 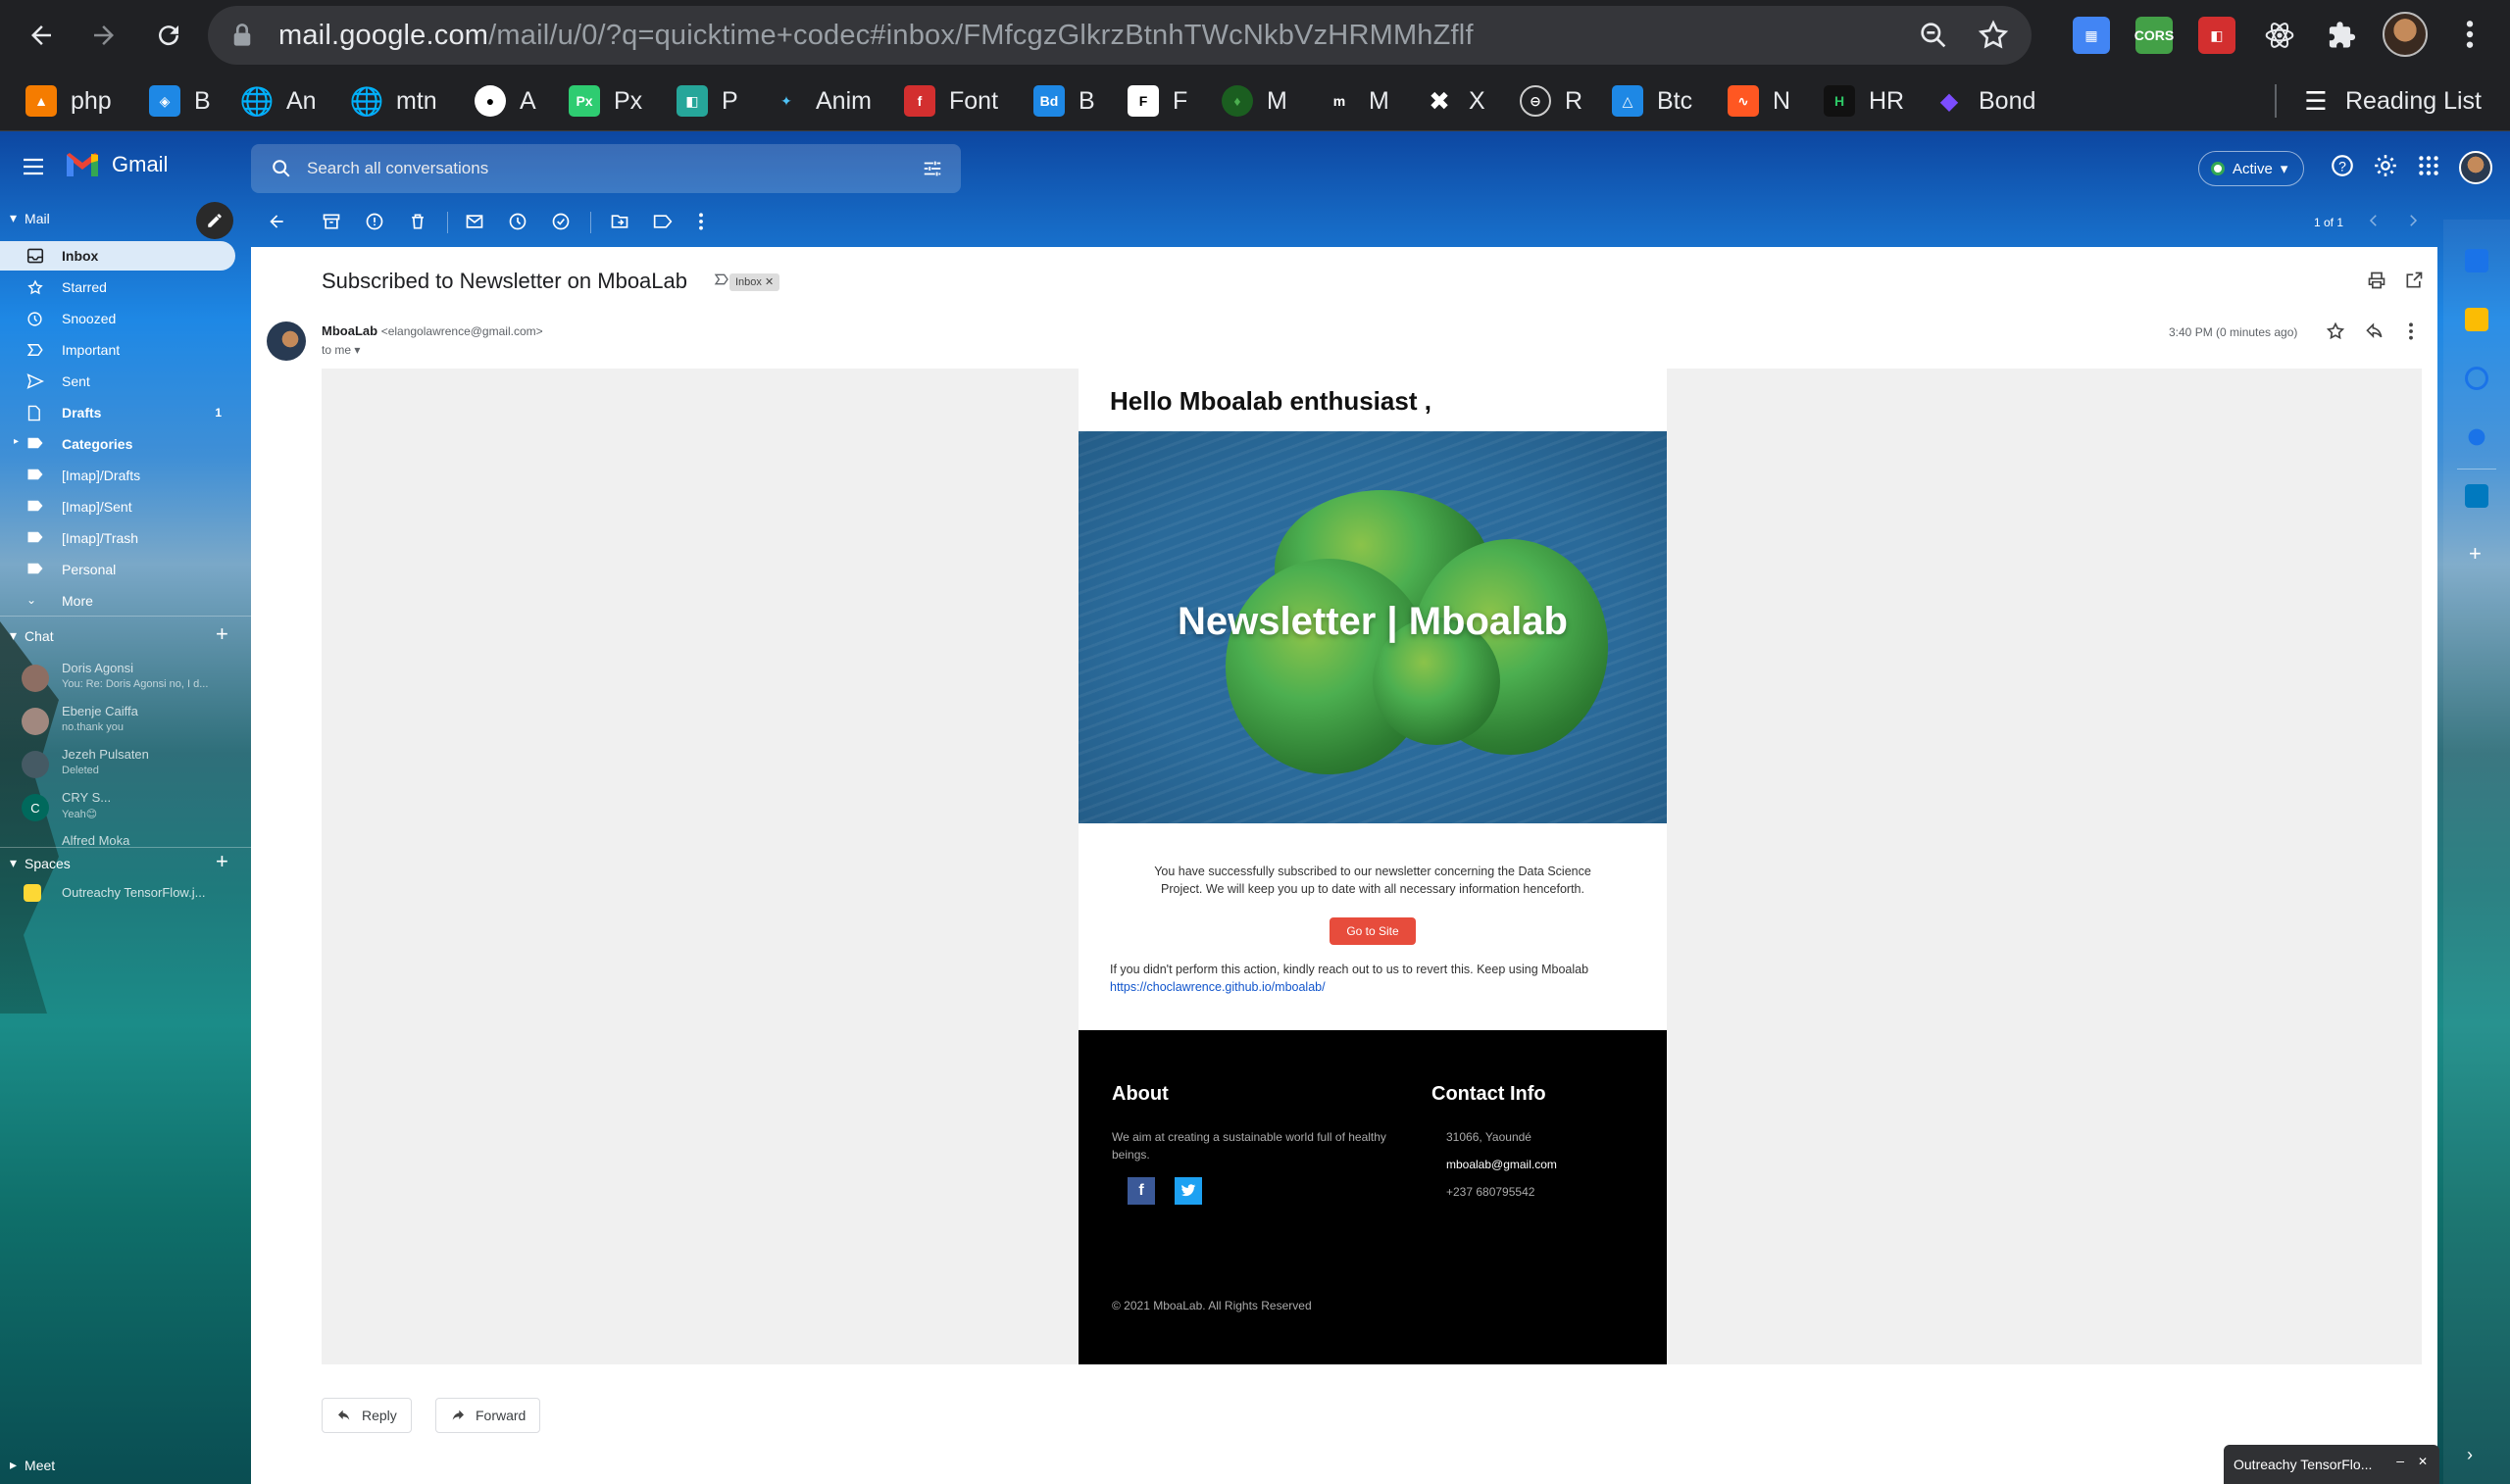 What do you see at coordinates (180, 101) in the screenshot?
I see `bookmark-b1: ◈ B` at bounding box center [180, 101].